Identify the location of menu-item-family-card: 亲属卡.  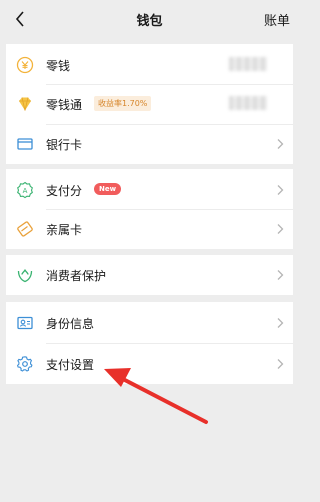
(149, 229).